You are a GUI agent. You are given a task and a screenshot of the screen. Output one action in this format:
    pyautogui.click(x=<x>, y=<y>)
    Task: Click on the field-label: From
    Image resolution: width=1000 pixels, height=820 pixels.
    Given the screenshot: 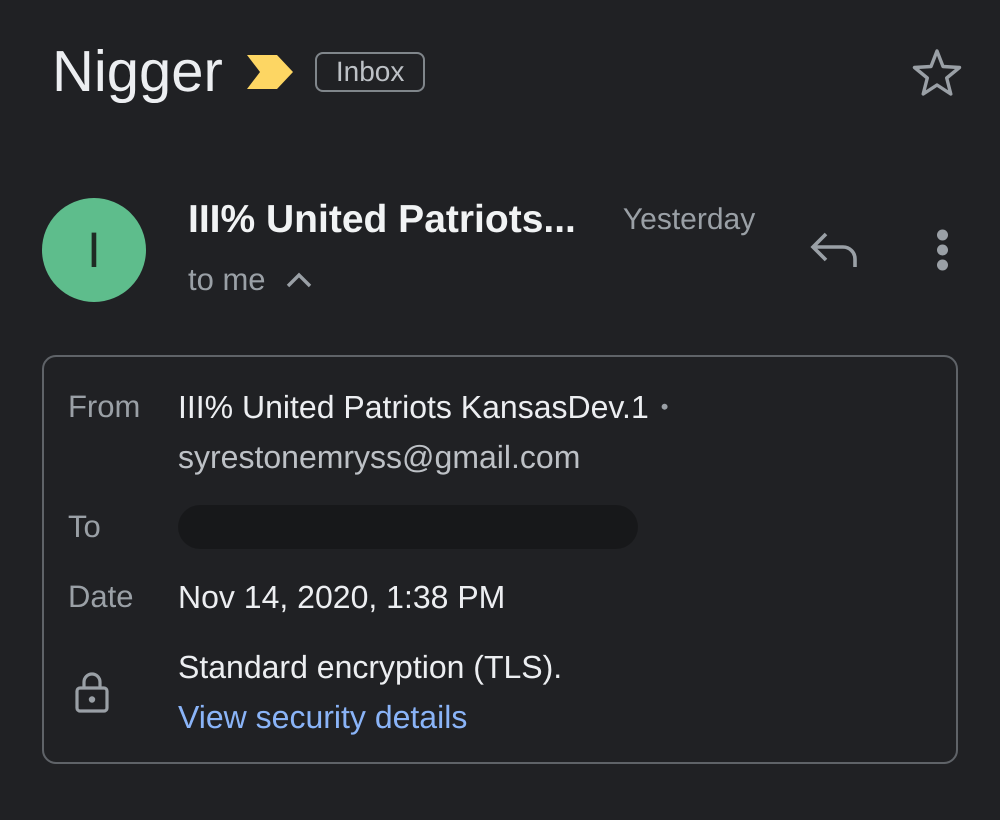 What is the action you would take?
    pyautogui.click(x=105, y=407)
    